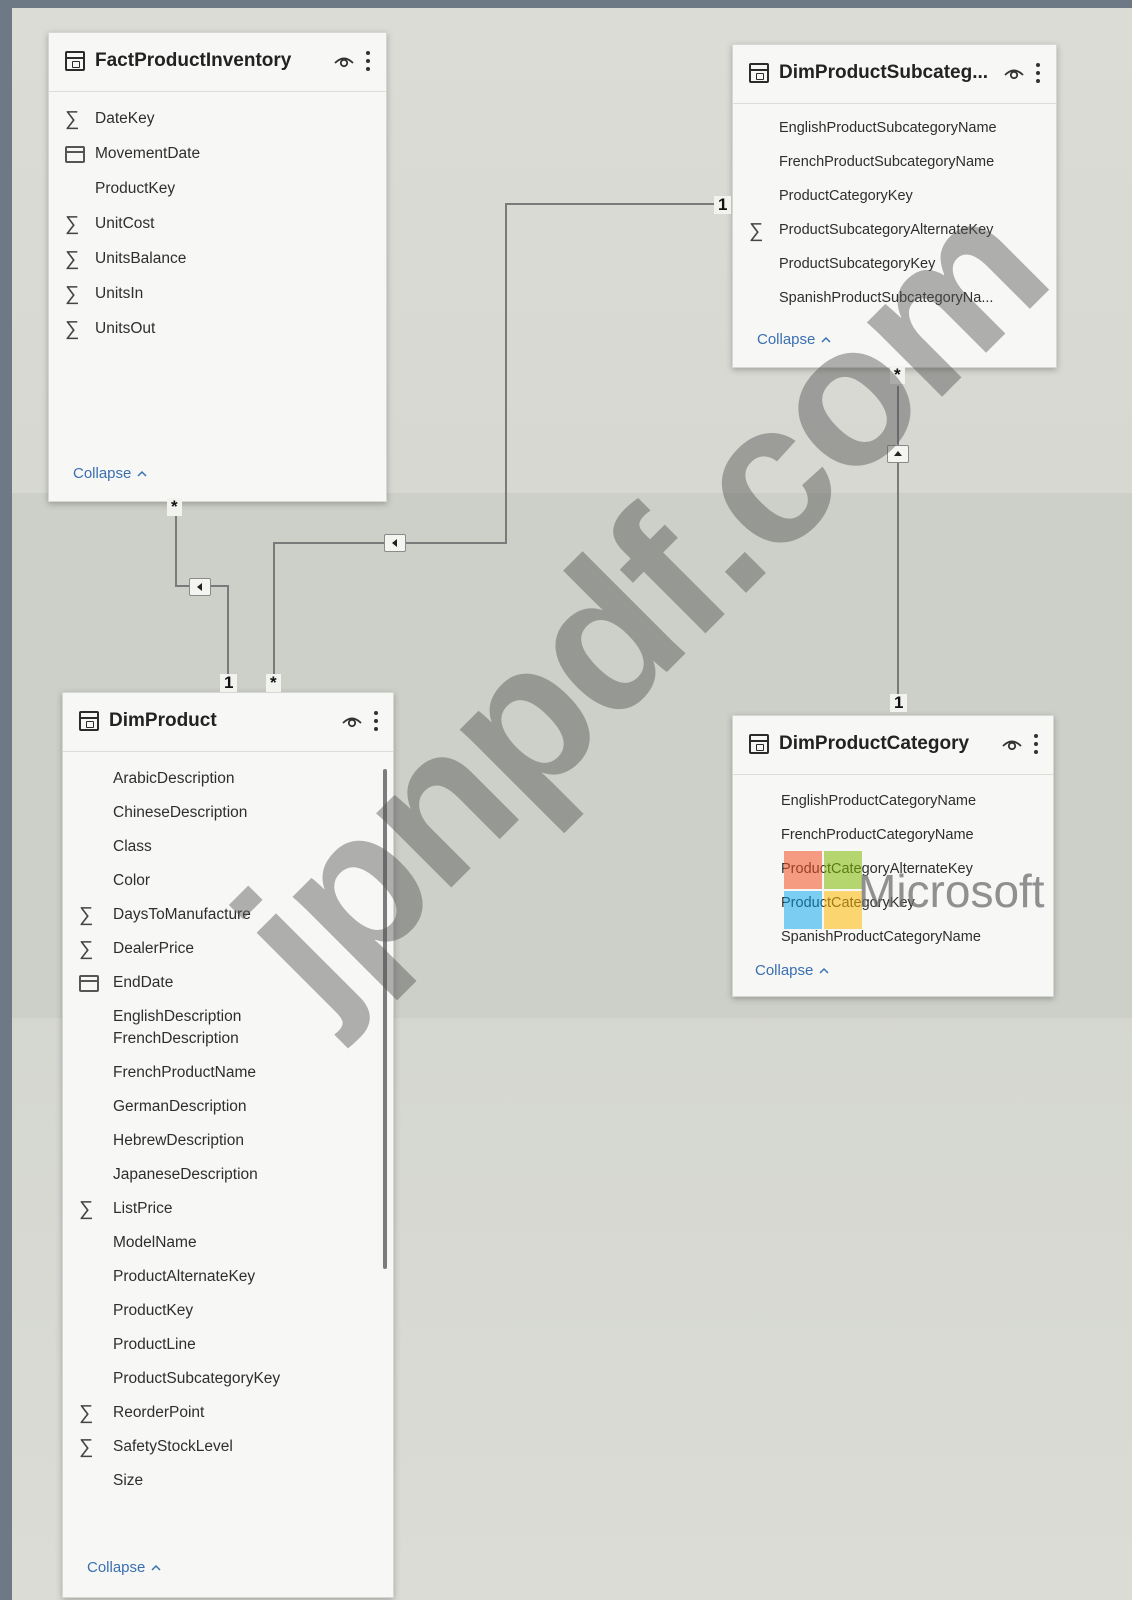 The image size is (1132, 1600). I want to click on field-name: DaysToManufacture, so click(182, 914).